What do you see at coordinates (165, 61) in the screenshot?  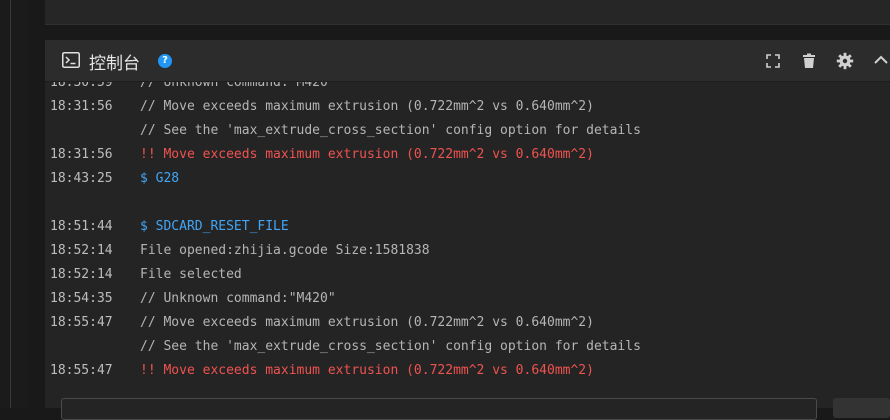 I see `help-icon: ?` at bounding box center [165, 61].